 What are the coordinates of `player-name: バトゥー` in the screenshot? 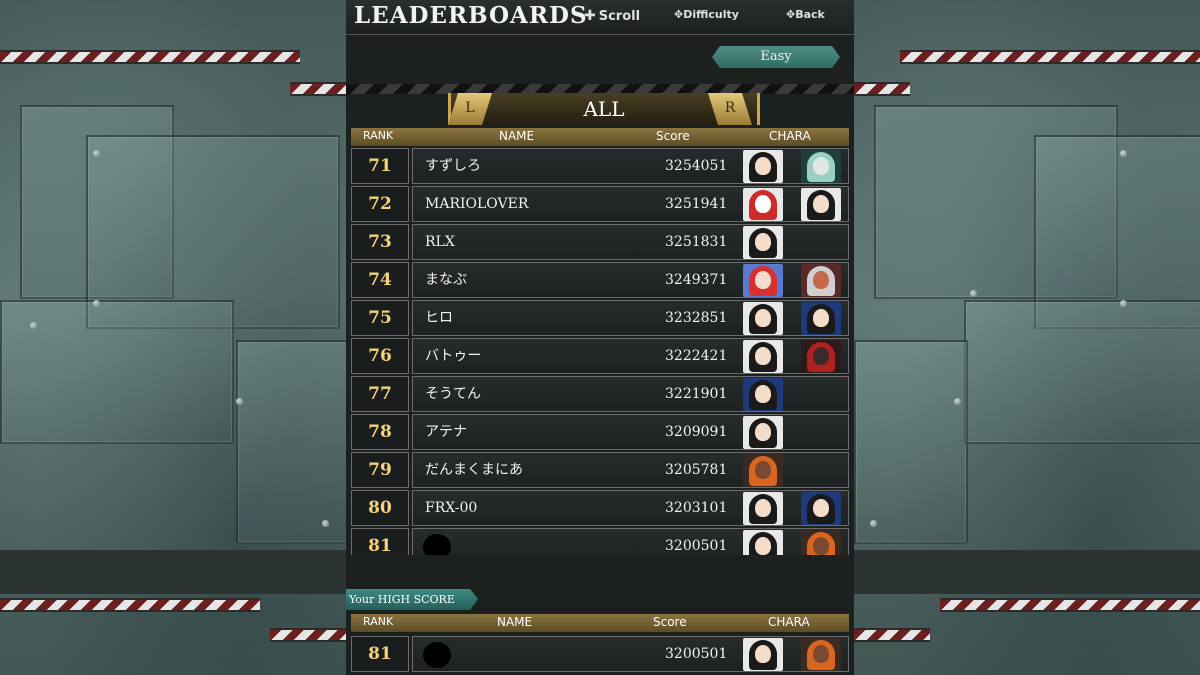 It's located at (453, 356).